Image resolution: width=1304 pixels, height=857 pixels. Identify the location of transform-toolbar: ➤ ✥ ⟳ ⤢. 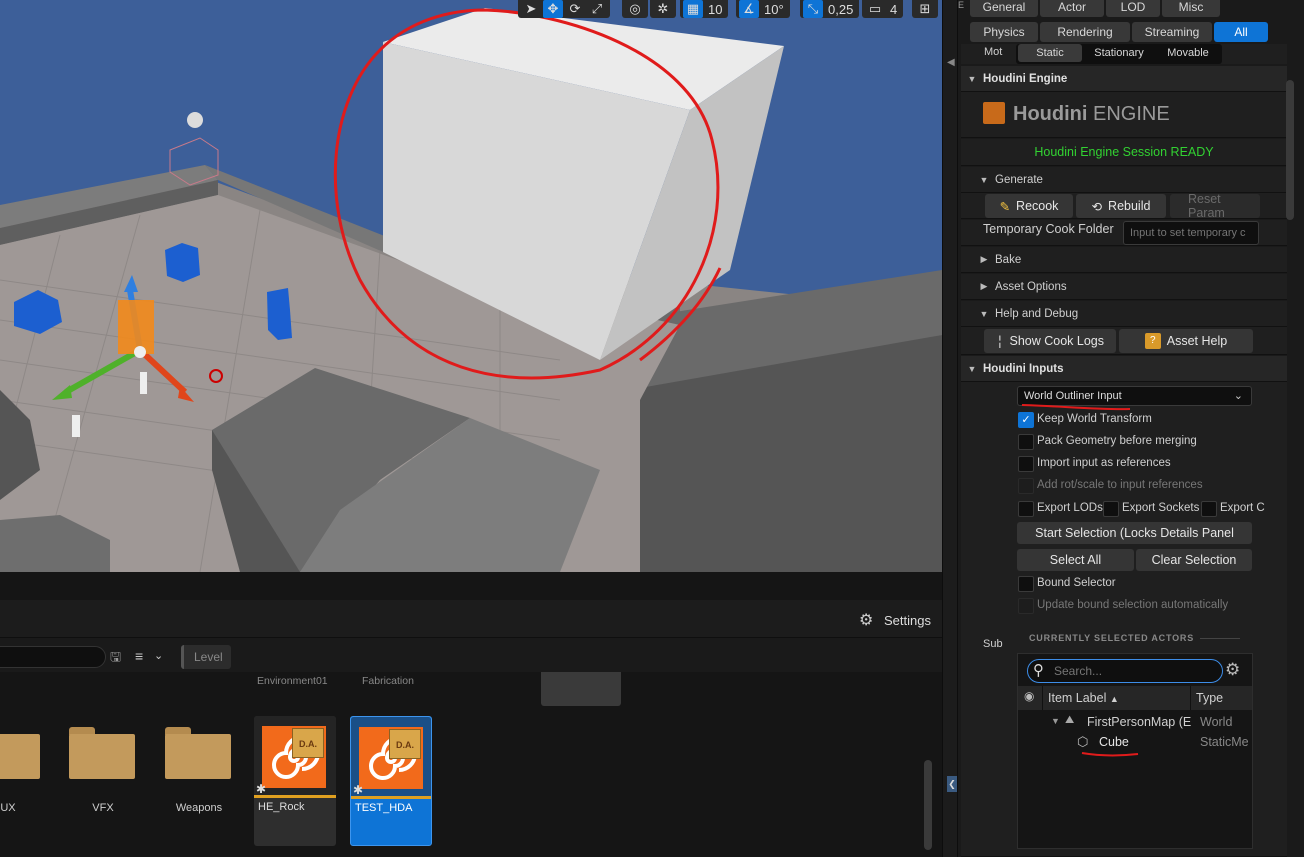
(564, 9).